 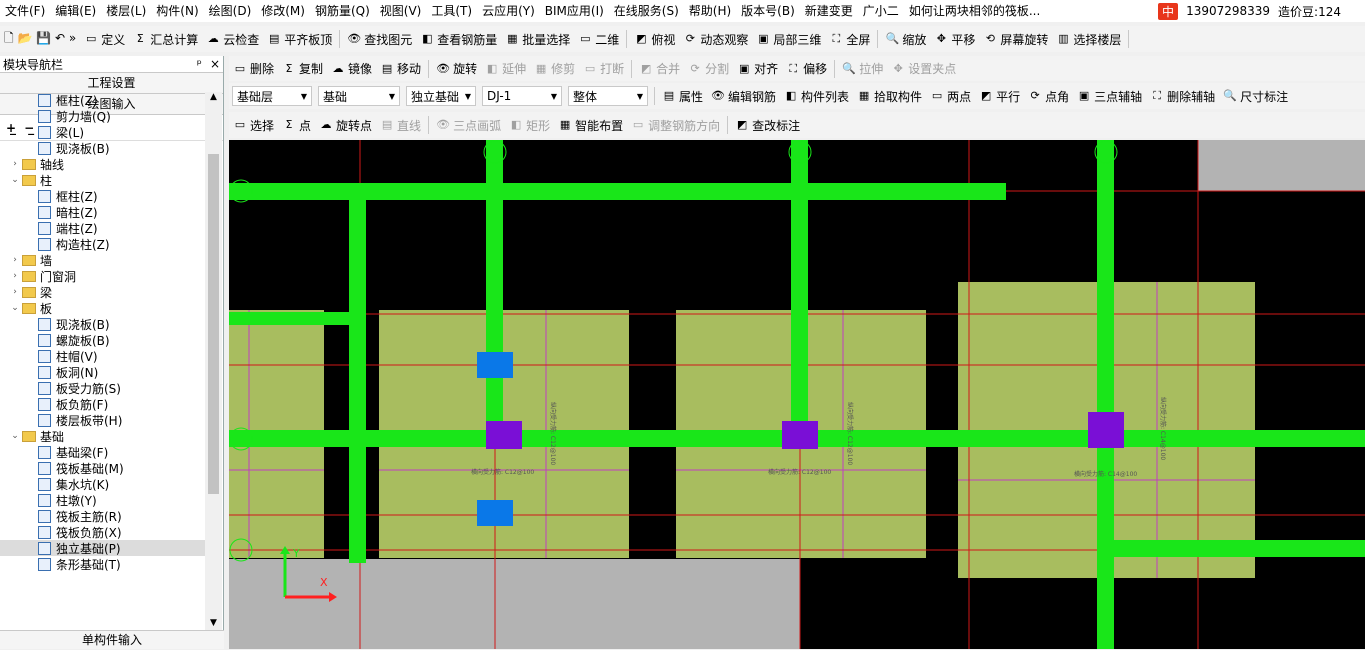 What do you see at coordinates (102, 420) in the screenshot?
I see `tree-item: 楼层板带(H)` at bounding box center [102, 420].